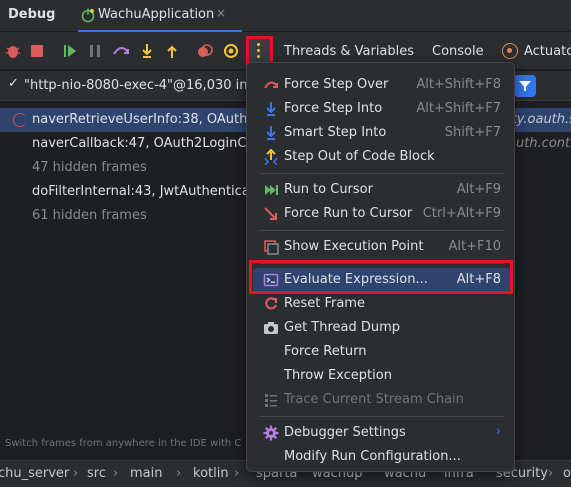 The image size is (571, 487). What do you see at coordinates (205, 51) in the screenshot?
I see `view-breakpoints-icon` at bounding box center [205, 51].